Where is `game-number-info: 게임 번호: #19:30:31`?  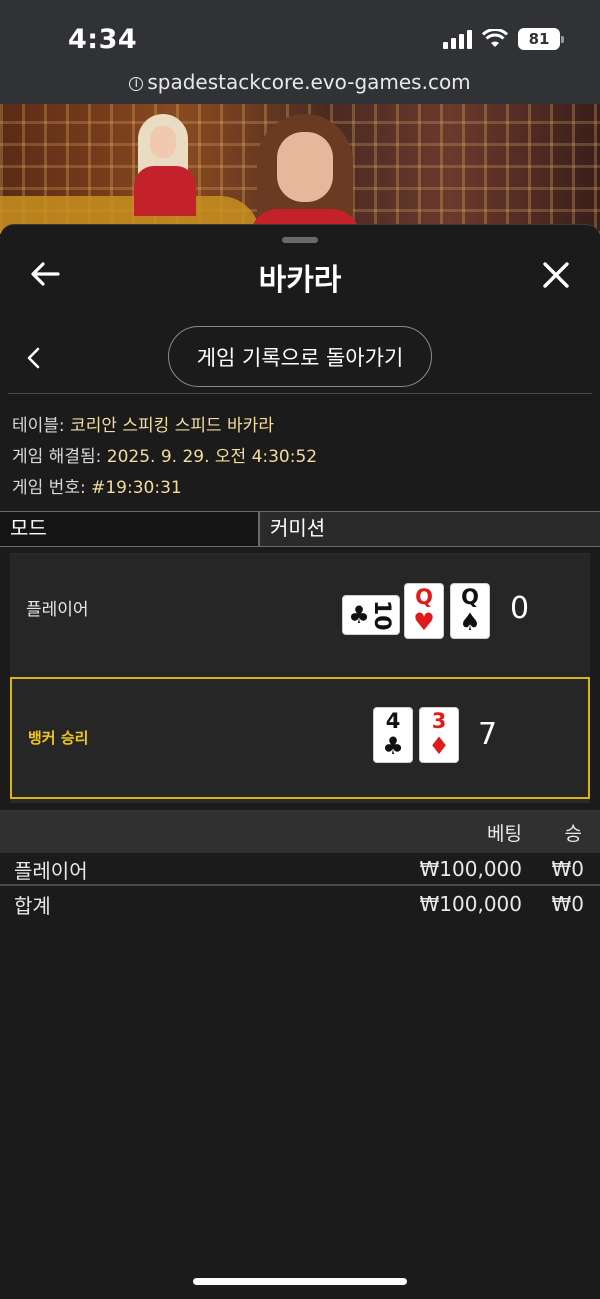 game-number-info: 게임 번호: #19:30:31 is located at coordinates (97, 485).